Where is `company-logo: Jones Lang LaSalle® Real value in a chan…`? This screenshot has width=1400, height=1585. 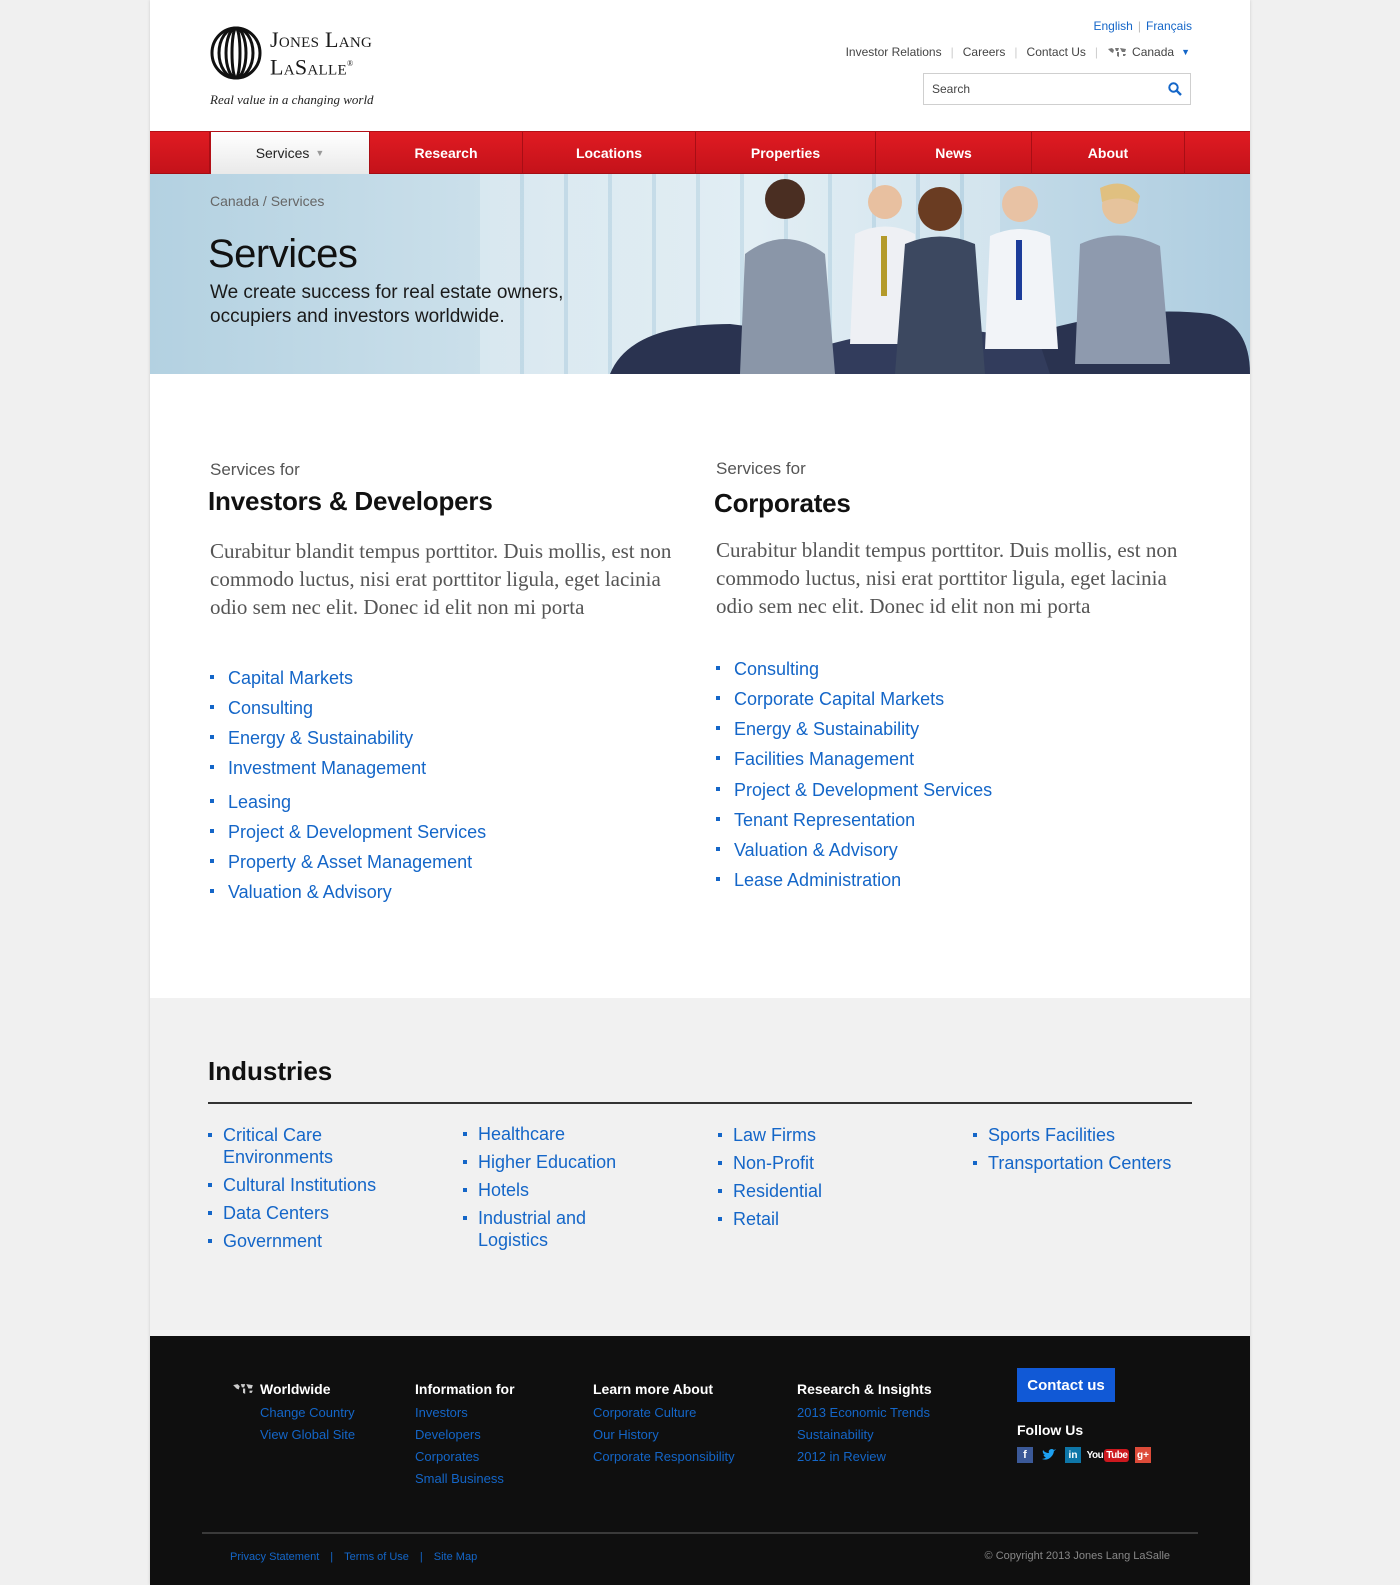 company-logo: Jones Lang LaSalle® Real value in a chan… is located at coordinates (297, 68).